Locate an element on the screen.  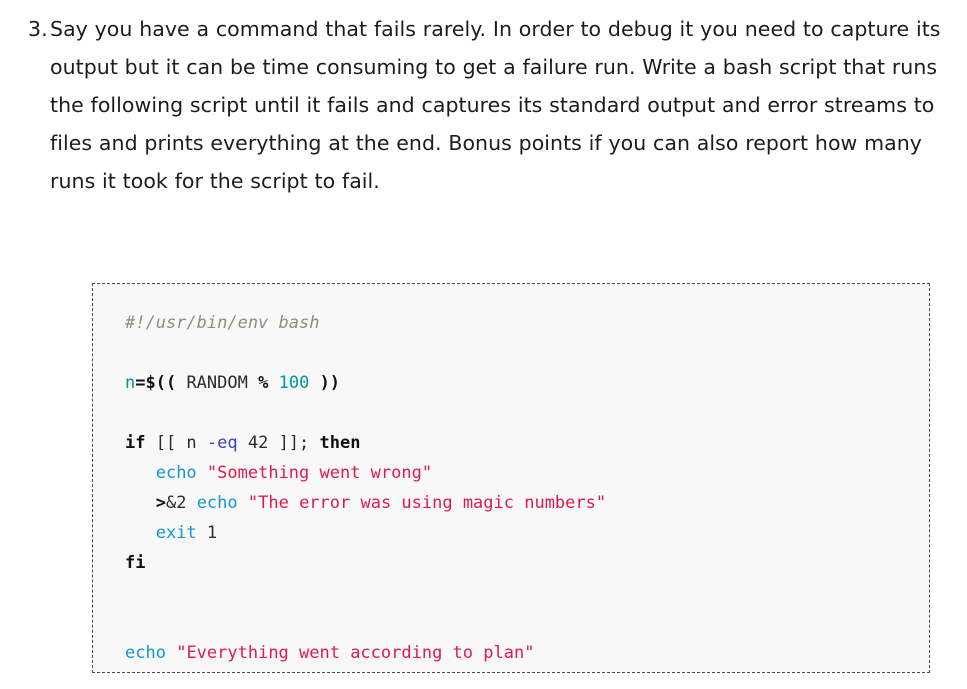
code-token-num: 100 is located at coordinates (294, 383).